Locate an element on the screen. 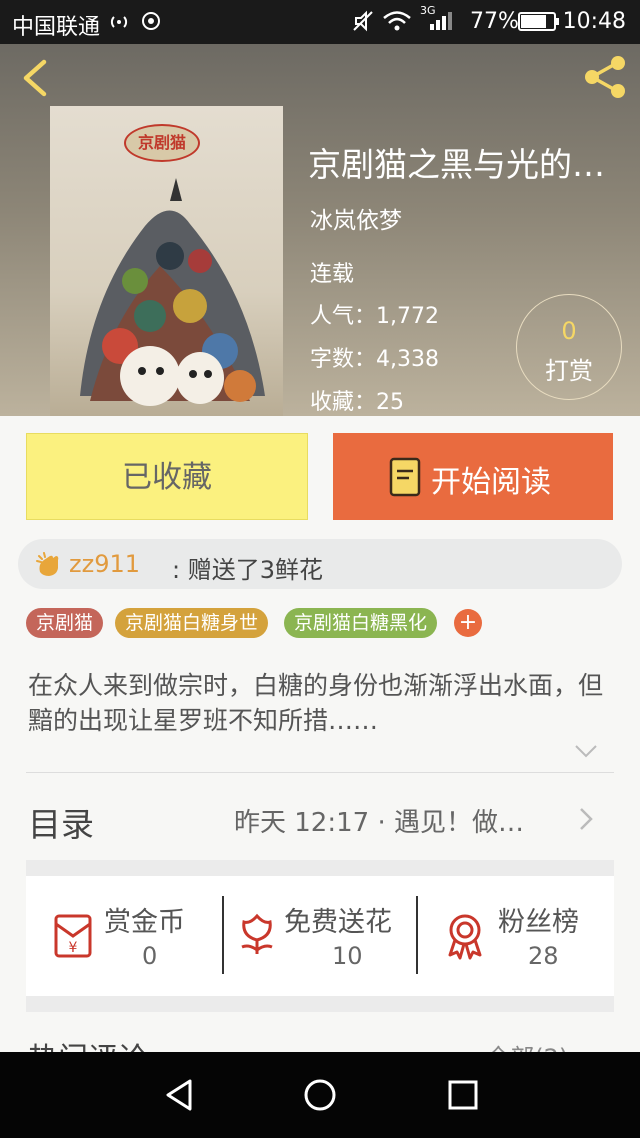 The width and height of the screenshot is (640, 1138). fan-ranking-button: 粉丝榜 28 is located at coordinates (516, 936).